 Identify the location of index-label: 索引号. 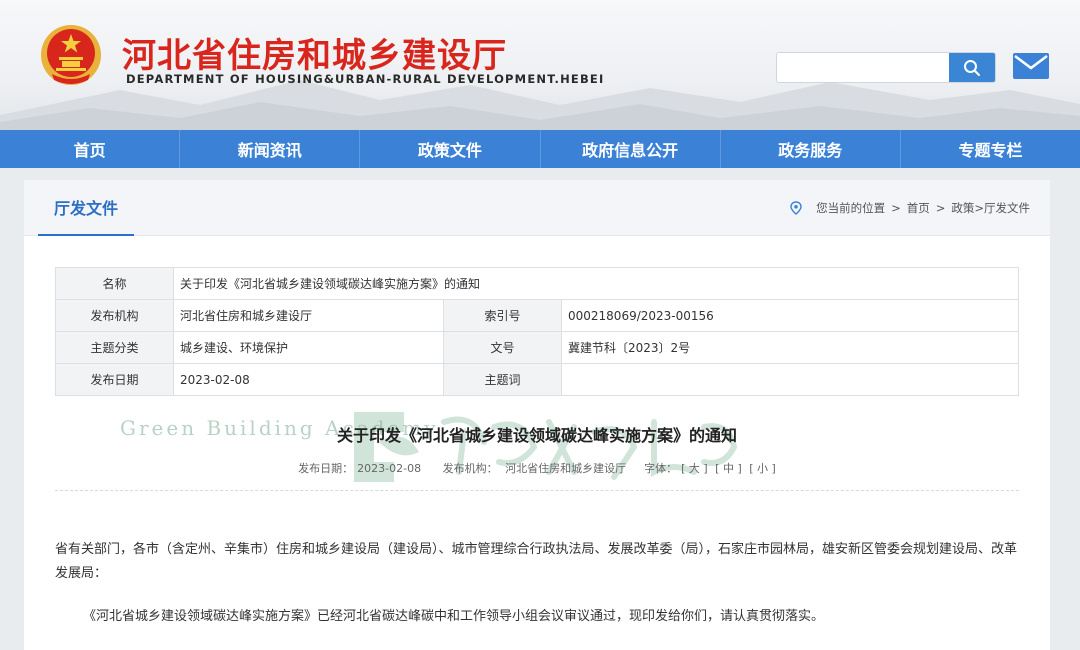
(502, 315).